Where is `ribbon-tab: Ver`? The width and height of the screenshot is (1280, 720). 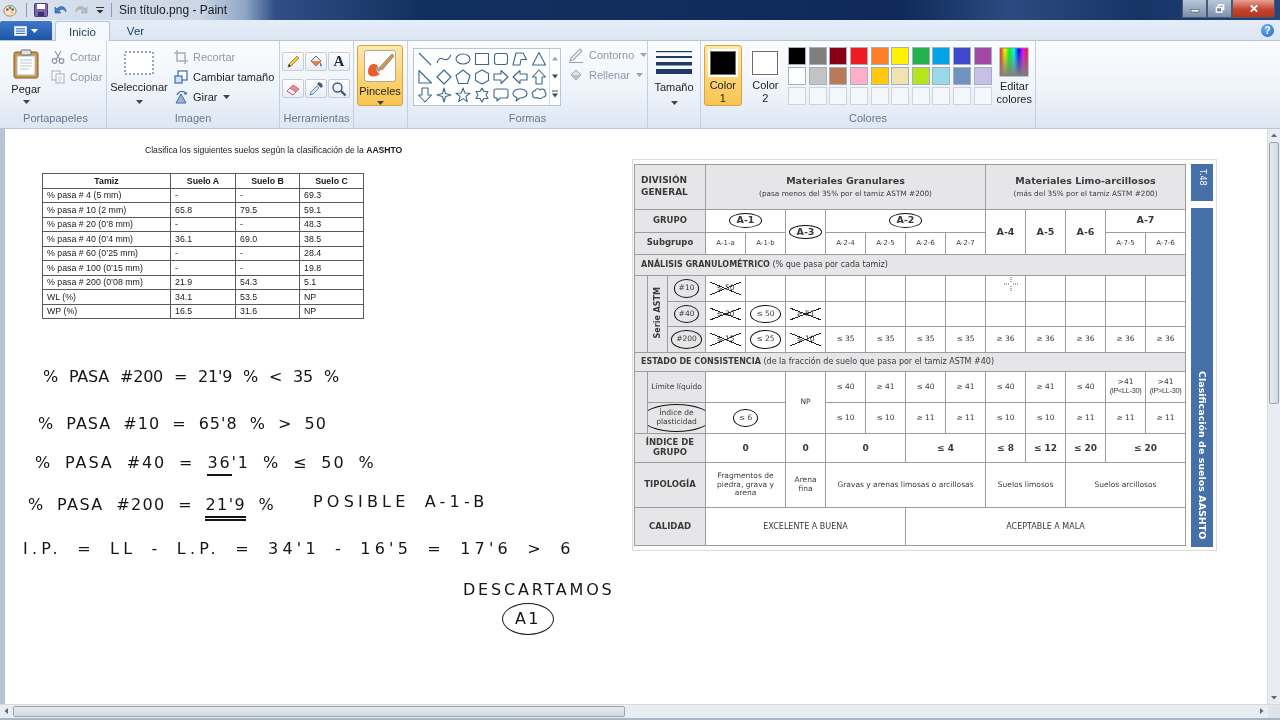
ribbon-tab: Ver is located at coordinates (135, 30).